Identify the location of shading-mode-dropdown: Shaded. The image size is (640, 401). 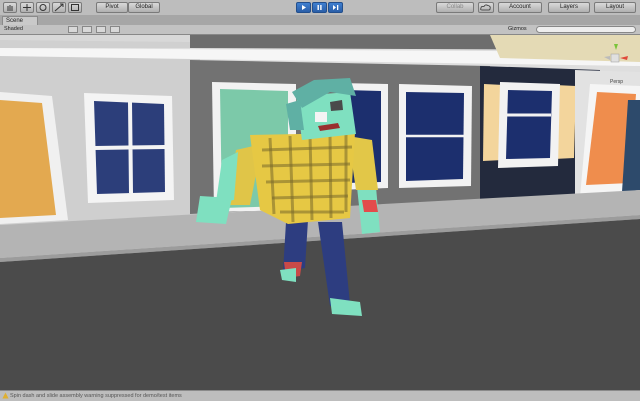
(34, 29).